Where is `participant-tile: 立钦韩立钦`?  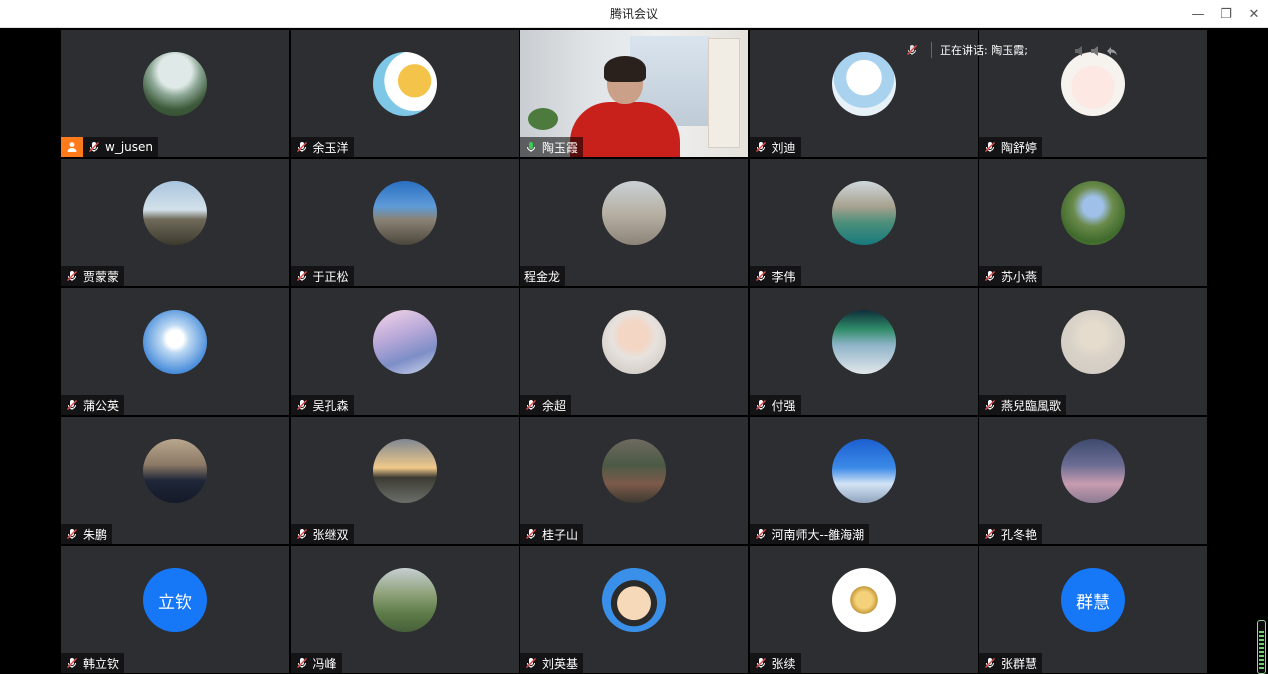
participant-tile: 立钦韩立钦 is located at coordinates (175, 609).